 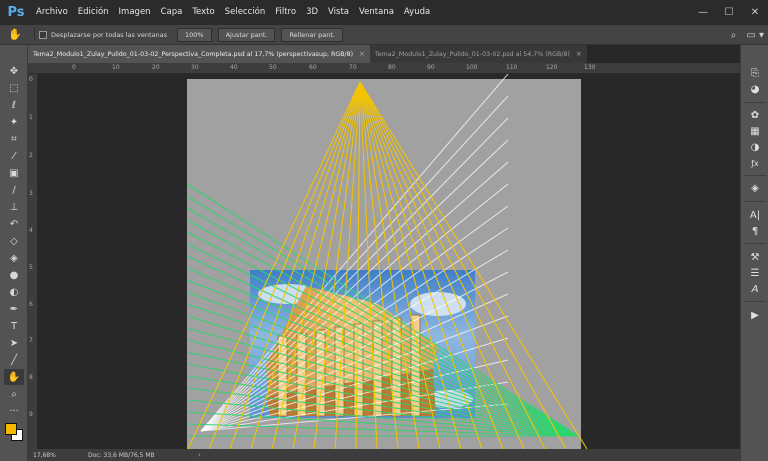 What do you see at coordinates (755, 188) in the screenshot?
I see `layers-icon: ◈` at bounding box center [755, 188].